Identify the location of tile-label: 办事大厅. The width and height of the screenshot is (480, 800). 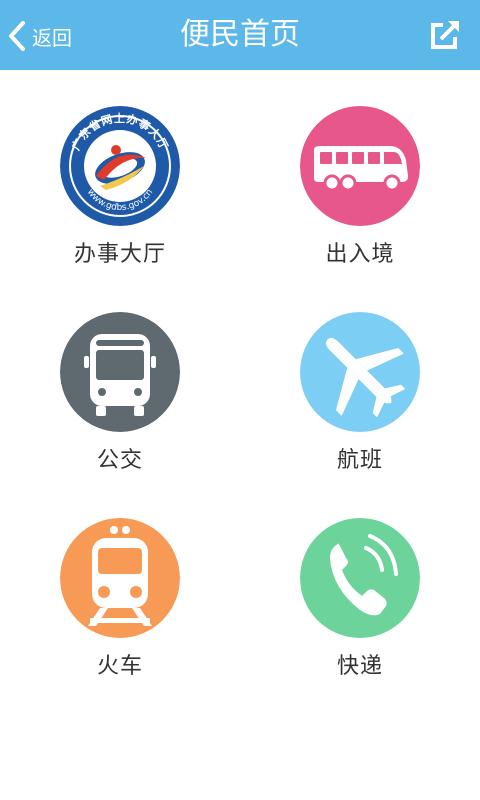
(119, 254).